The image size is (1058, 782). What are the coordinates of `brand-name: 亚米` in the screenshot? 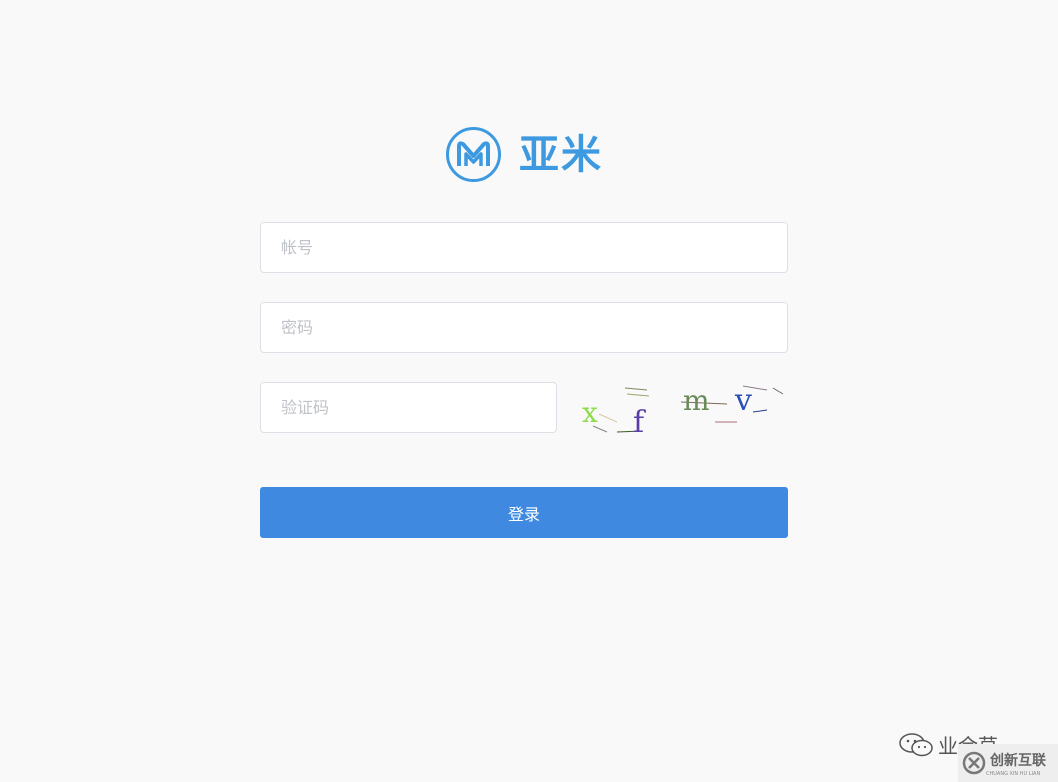 It's located at (561, 154).